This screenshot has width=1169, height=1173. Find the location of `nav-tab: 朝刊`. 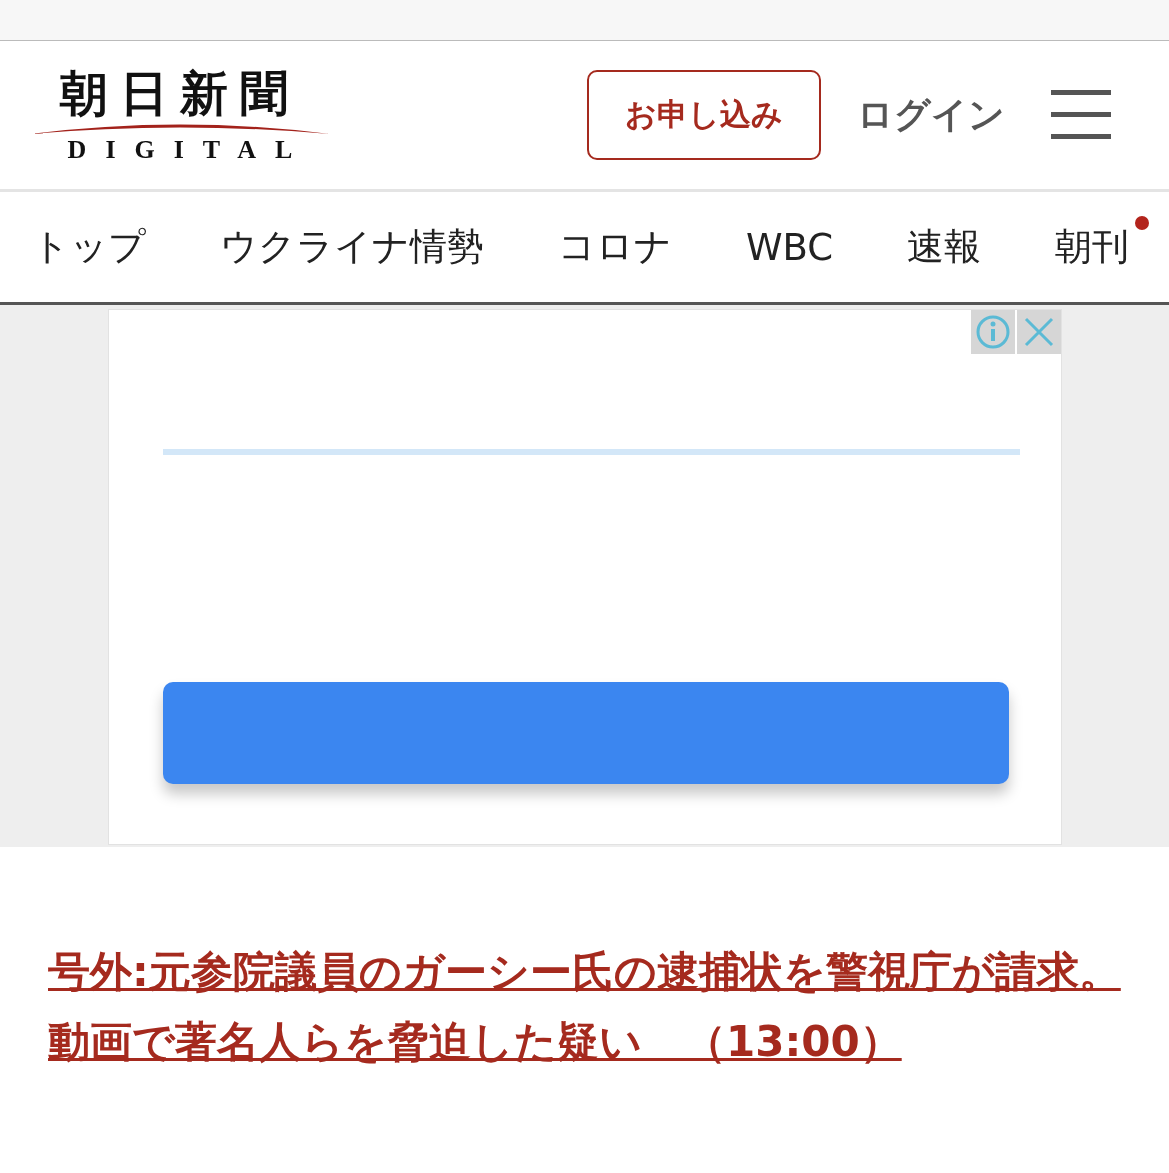

nav-tab: 朝刊 is located at coordinates (1092, 247).